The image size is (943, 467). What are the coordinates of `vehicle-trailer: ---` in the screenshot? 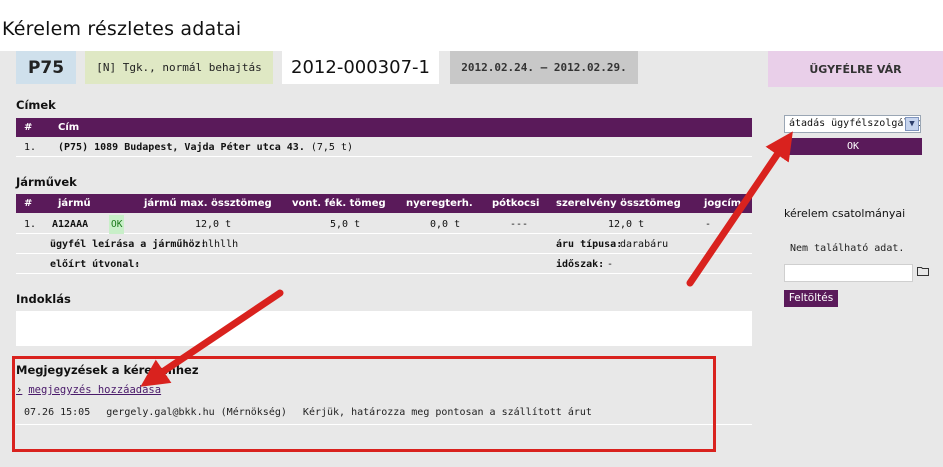 It's located at (519, 224).